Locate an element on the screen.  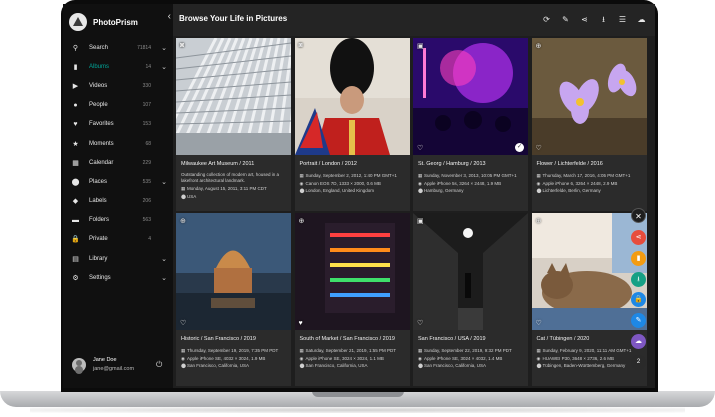
refresh-icon: ⟳ is located at coordinates (546, 20).